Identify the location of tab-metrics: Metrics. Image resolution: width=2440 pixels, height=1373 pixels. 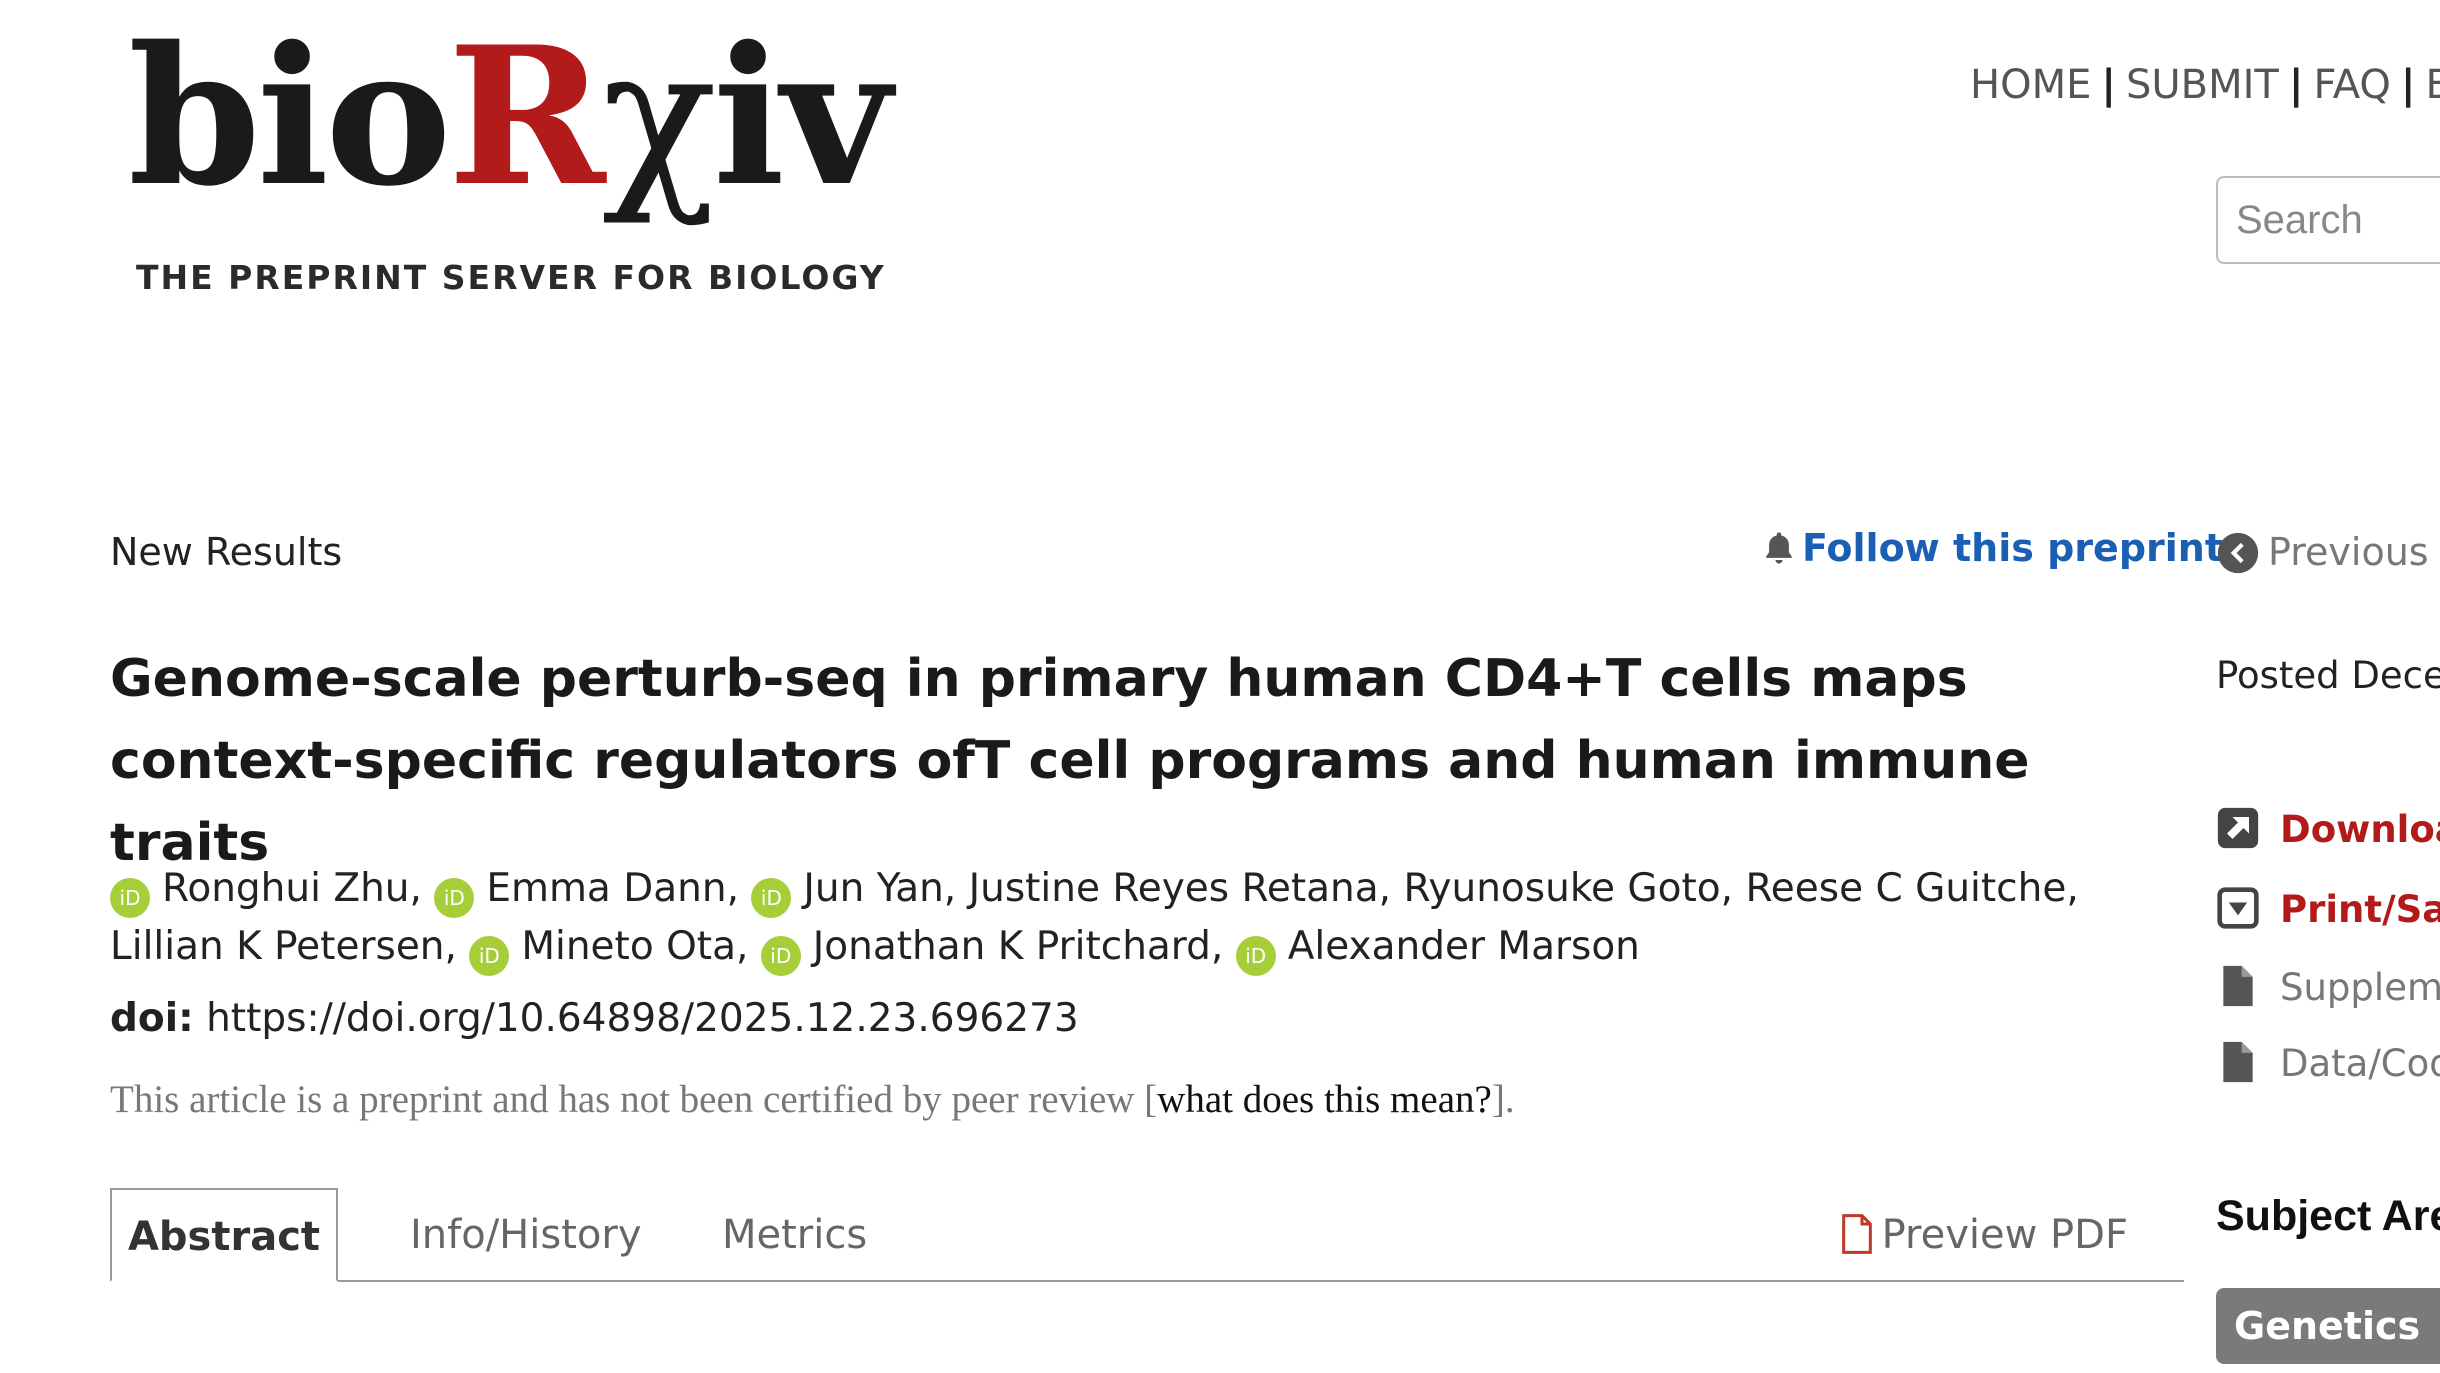
(794, 1235).